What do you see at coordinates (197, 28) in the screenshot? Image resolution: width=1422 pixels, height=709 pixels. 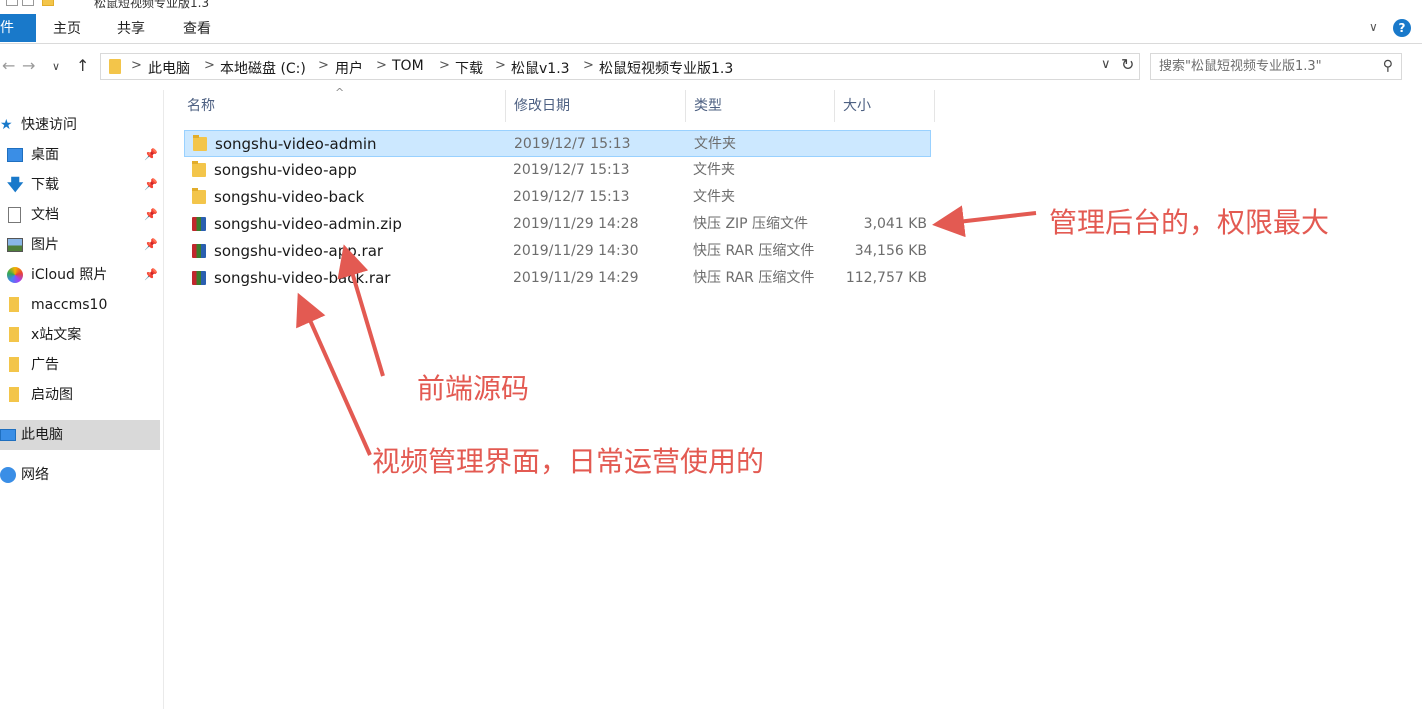 I see `tab-view: 查看` at bounding box center [197, 28].